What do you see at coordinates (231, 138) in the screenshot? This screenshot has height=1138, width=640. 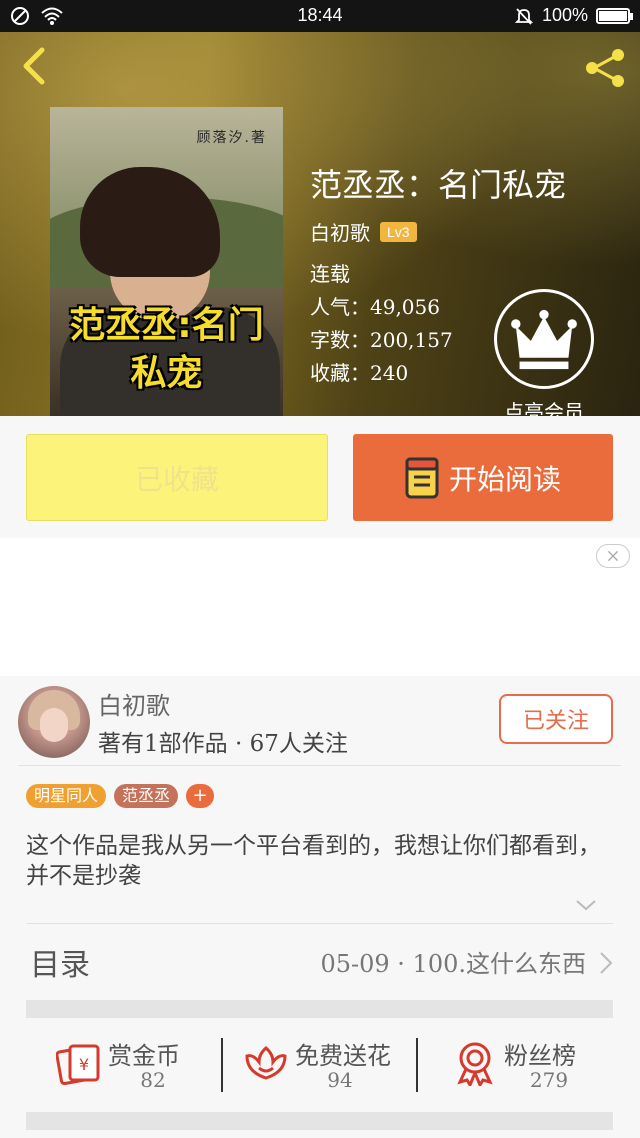 I see `cover-author-text: 顾落汐.著` at bounding box center [231, 138].